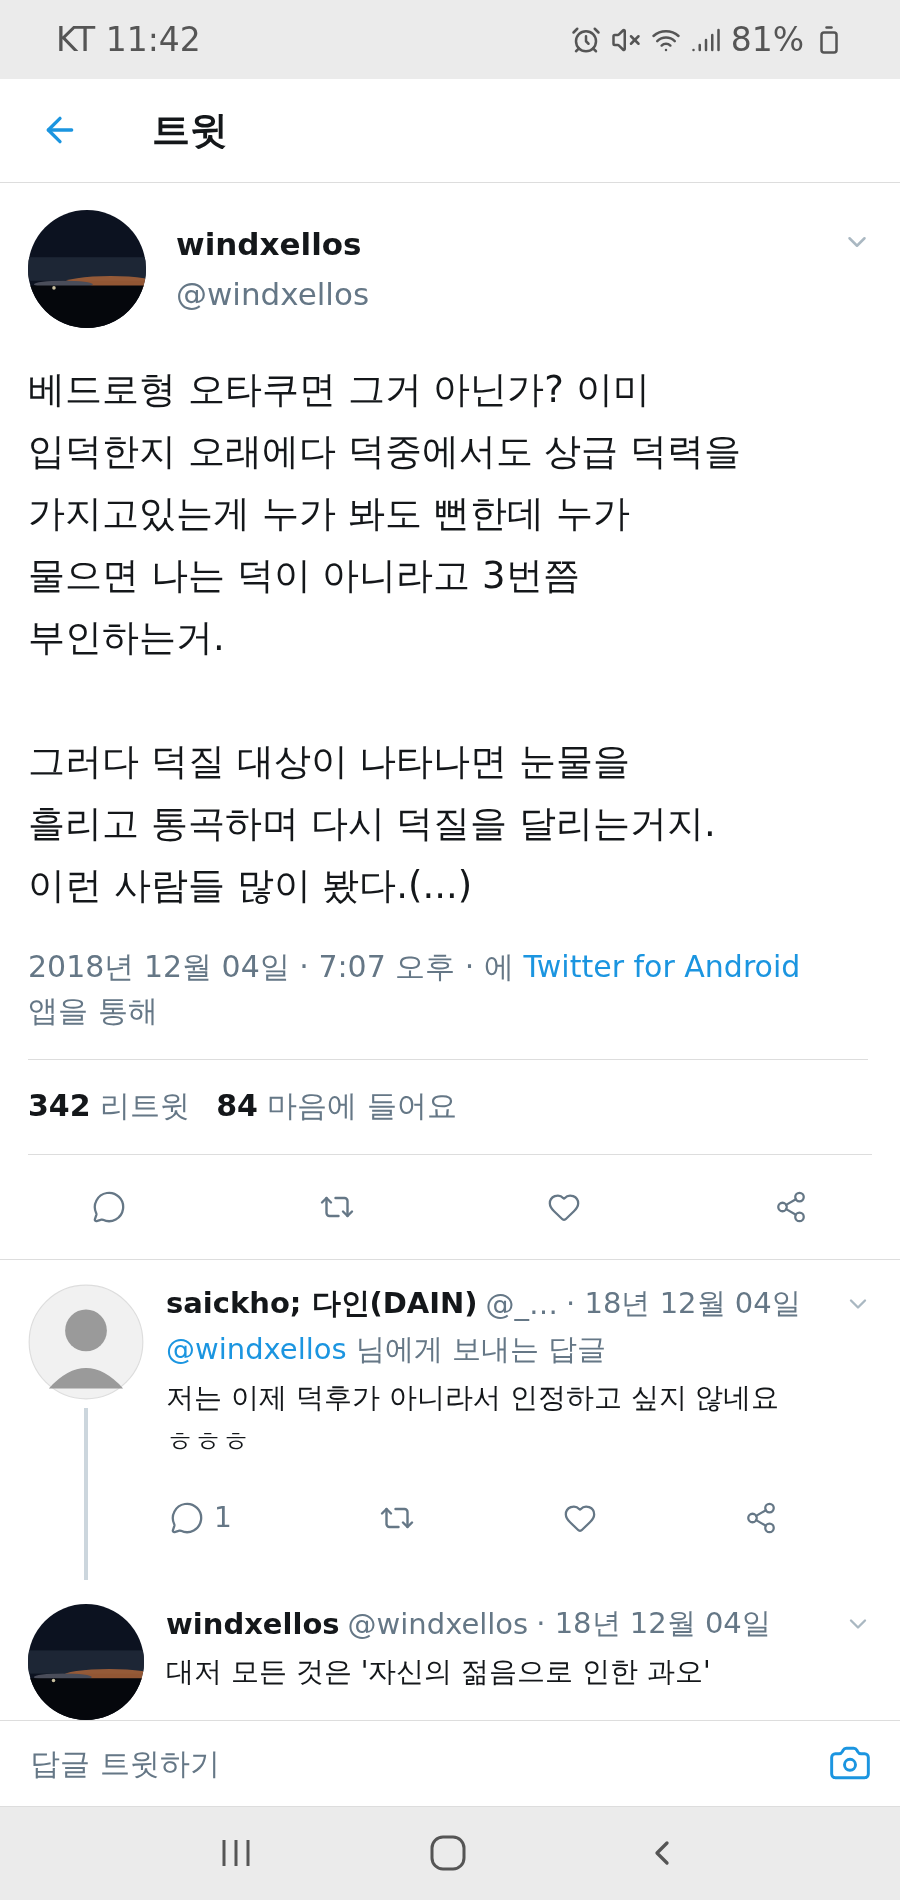  Describe the element at coordinates (269, 243) in the screenshot. I see `author-name: windxellos` at that location.